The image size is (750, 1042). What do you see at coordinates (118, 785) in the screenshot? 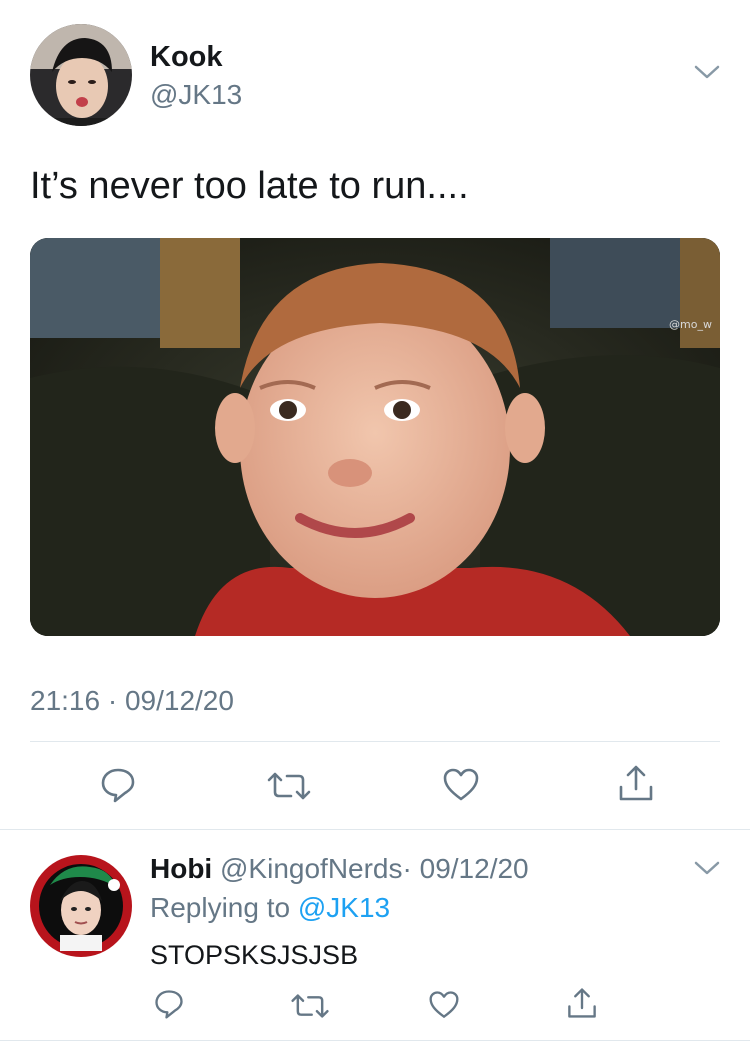
I see `reply-icon` at bounding box center [118, 785].